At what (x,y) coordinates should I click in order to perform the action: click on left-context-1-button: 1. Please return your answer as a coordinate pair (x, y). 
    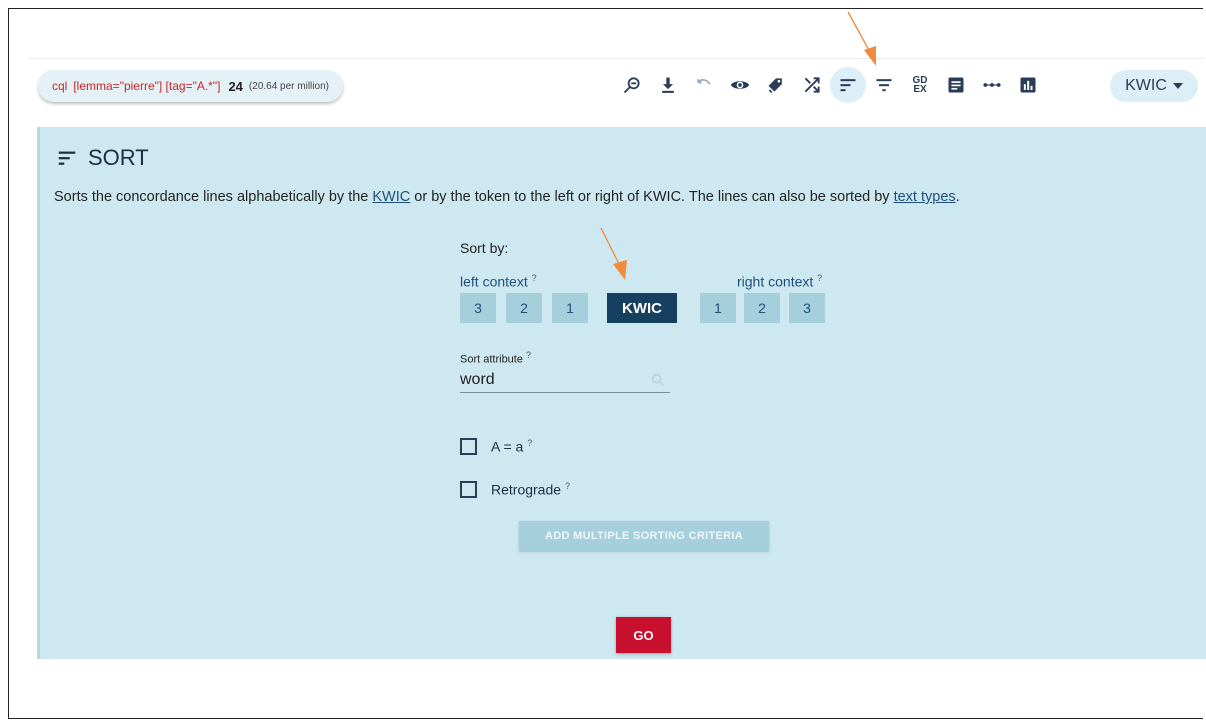
    Looking at the image, I should click on (570, 308).